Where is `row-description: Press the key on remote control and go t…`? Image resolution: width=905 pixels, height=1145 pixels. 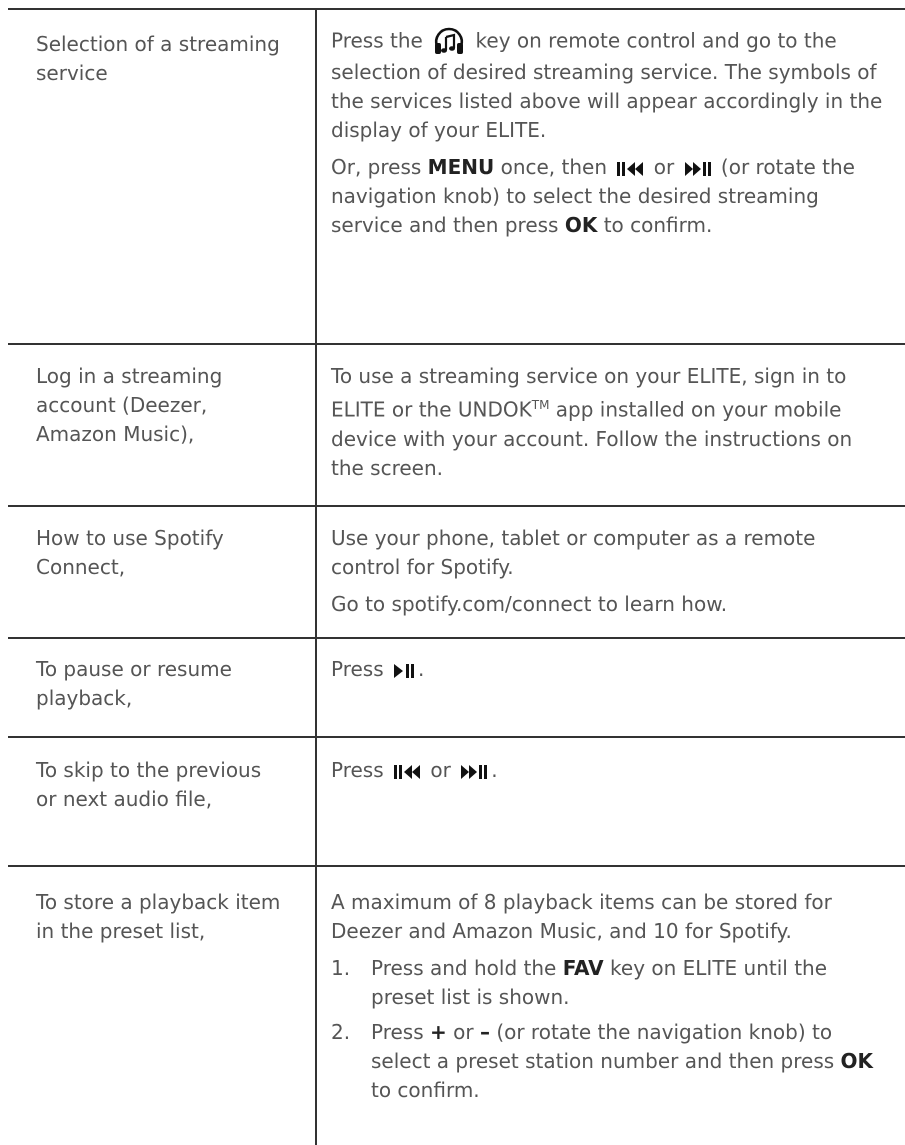
row-description: Press the key on remote control and go t… is located at coordinates (611, 133).